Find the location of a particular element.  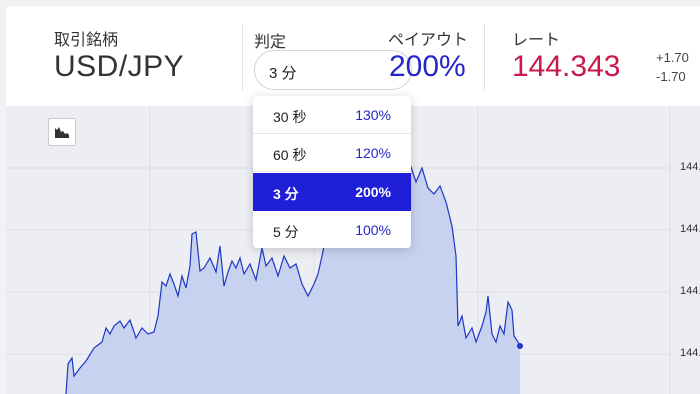

judge-dropdown: 30 秒 130% 60 秒 120% 3 分 200% 5 分 100% is located at coordinates (332, 172).